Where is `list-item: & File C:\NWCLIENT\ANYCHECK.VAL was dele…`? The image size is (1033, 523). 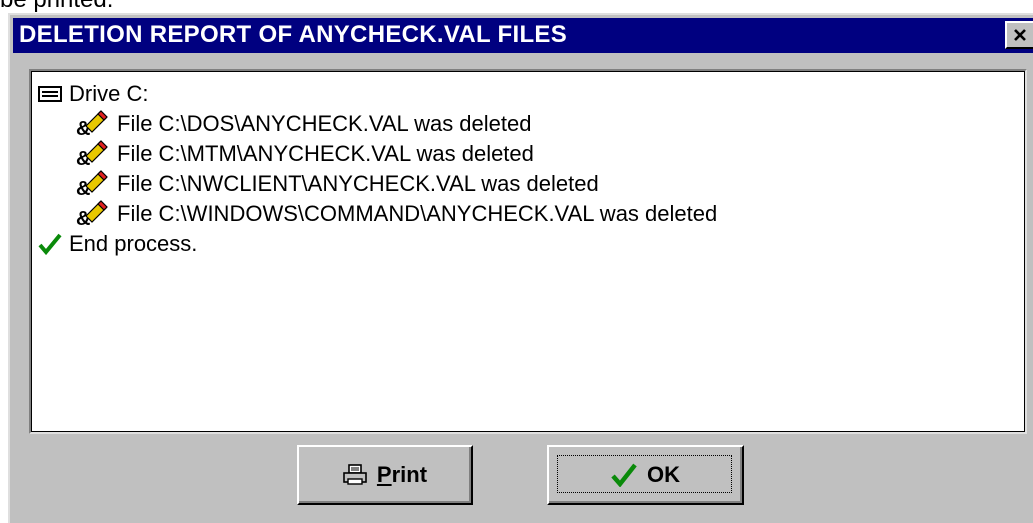
list-item: & File C:\NWCLIENT\ANYCHECK.VAL was dele… is located at coordinates (337, 184).